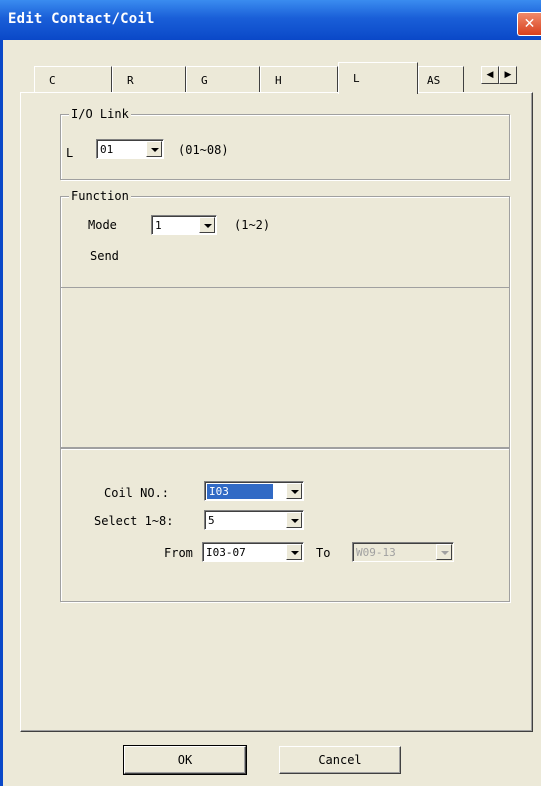 The height and width of the screenshot is (786, 541). I want to click on tab-scroll-right-button: ▶, so click(508, 75).